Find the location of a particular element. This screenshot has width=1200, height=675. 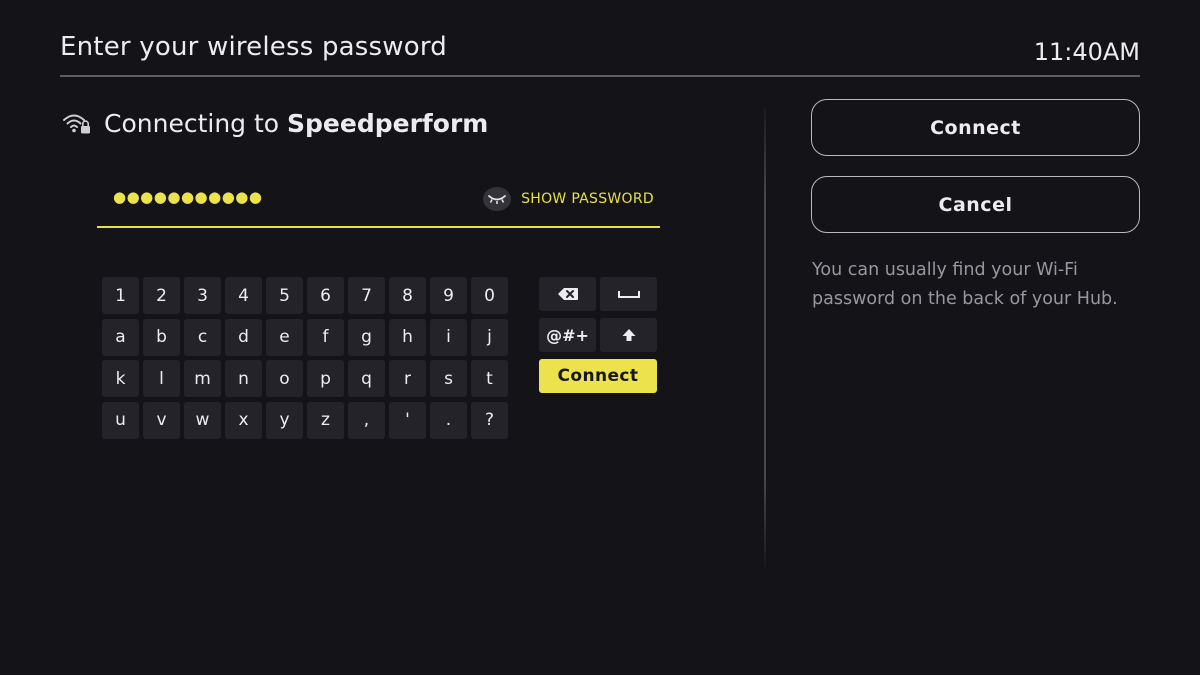

keyboard-key: p is located at coordinates (325, 378).